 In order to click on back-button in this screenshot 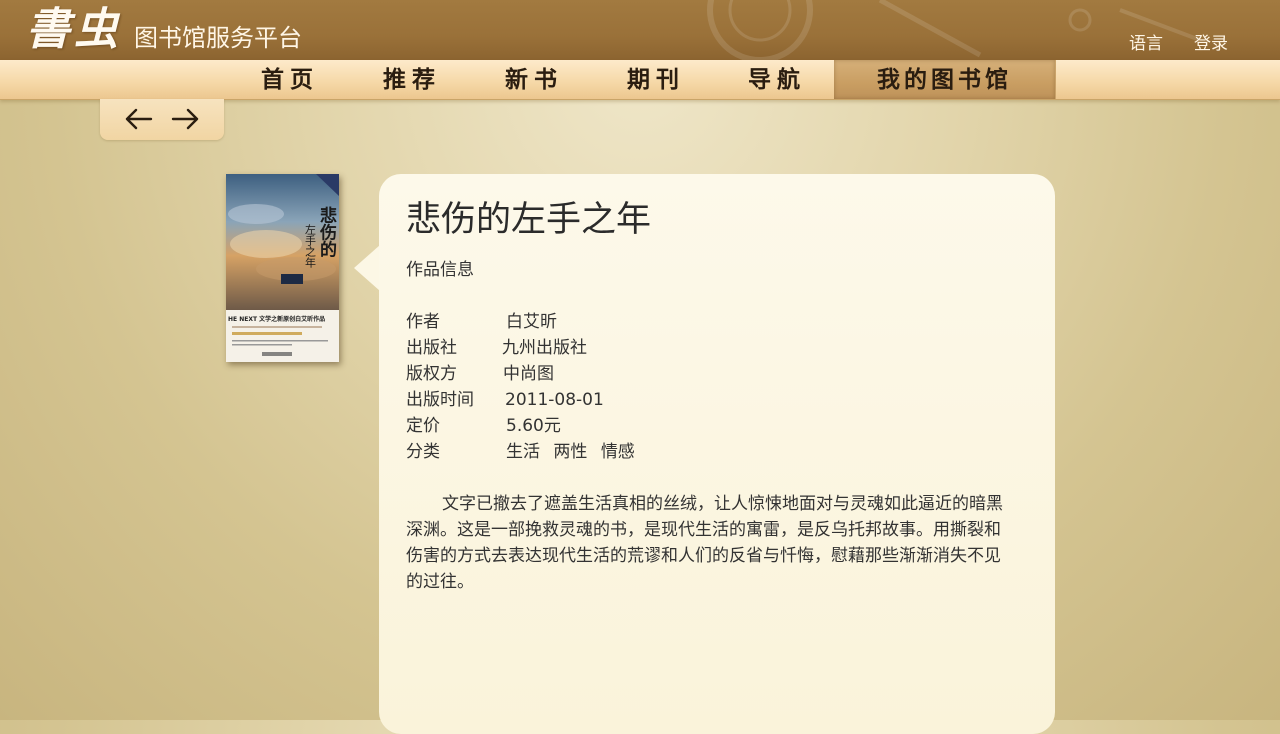, I will do `click(139, 119)`.